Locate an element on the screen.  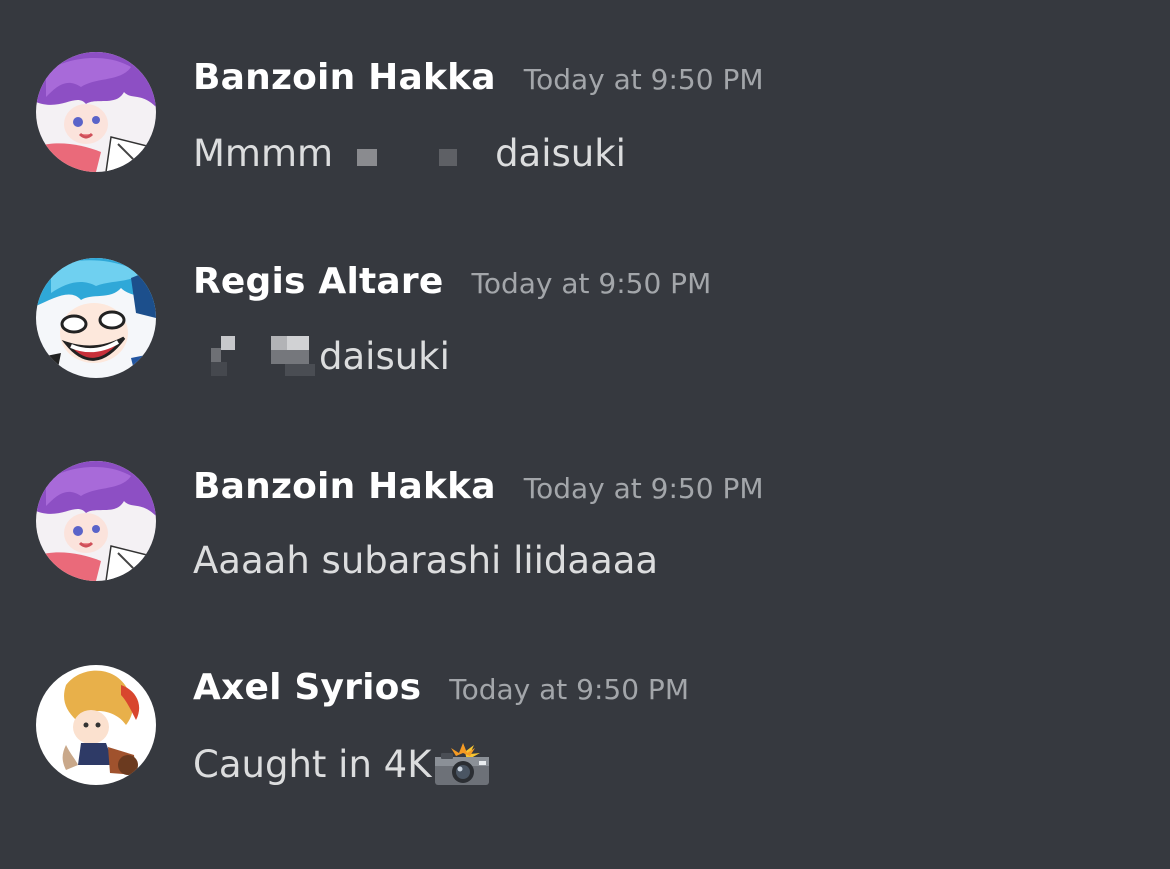
message-content: Mmmm daisuki is located at coordinates (409, 153).